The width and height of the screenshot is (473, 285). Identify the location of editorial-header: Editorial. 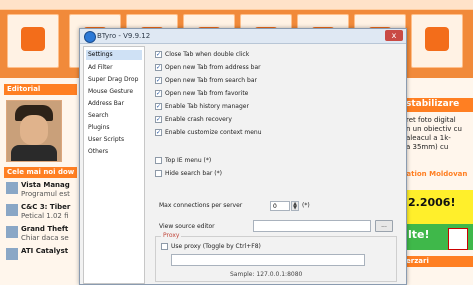
(40, 89).